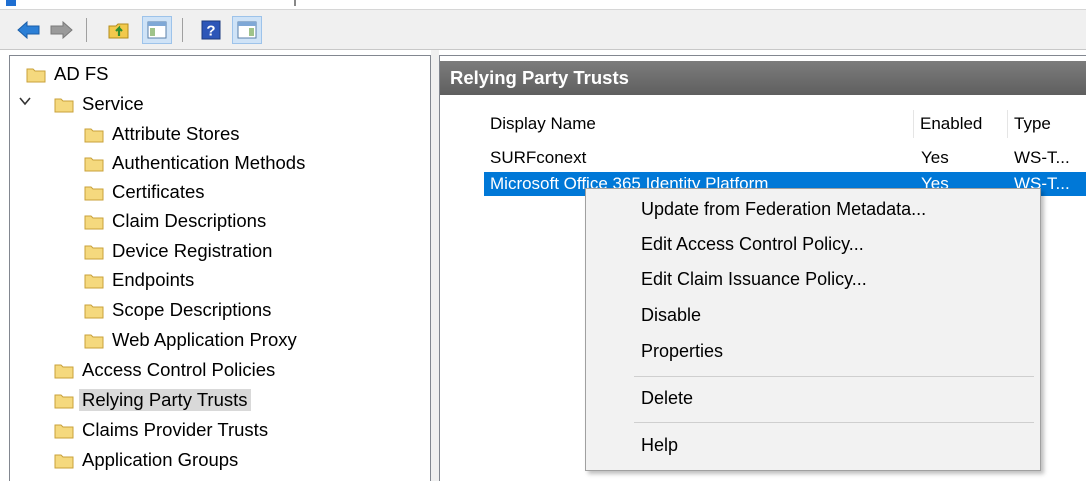 The height and width of the screenshot is (481, 1086). I want to click on app-icon, so click(11, 3).